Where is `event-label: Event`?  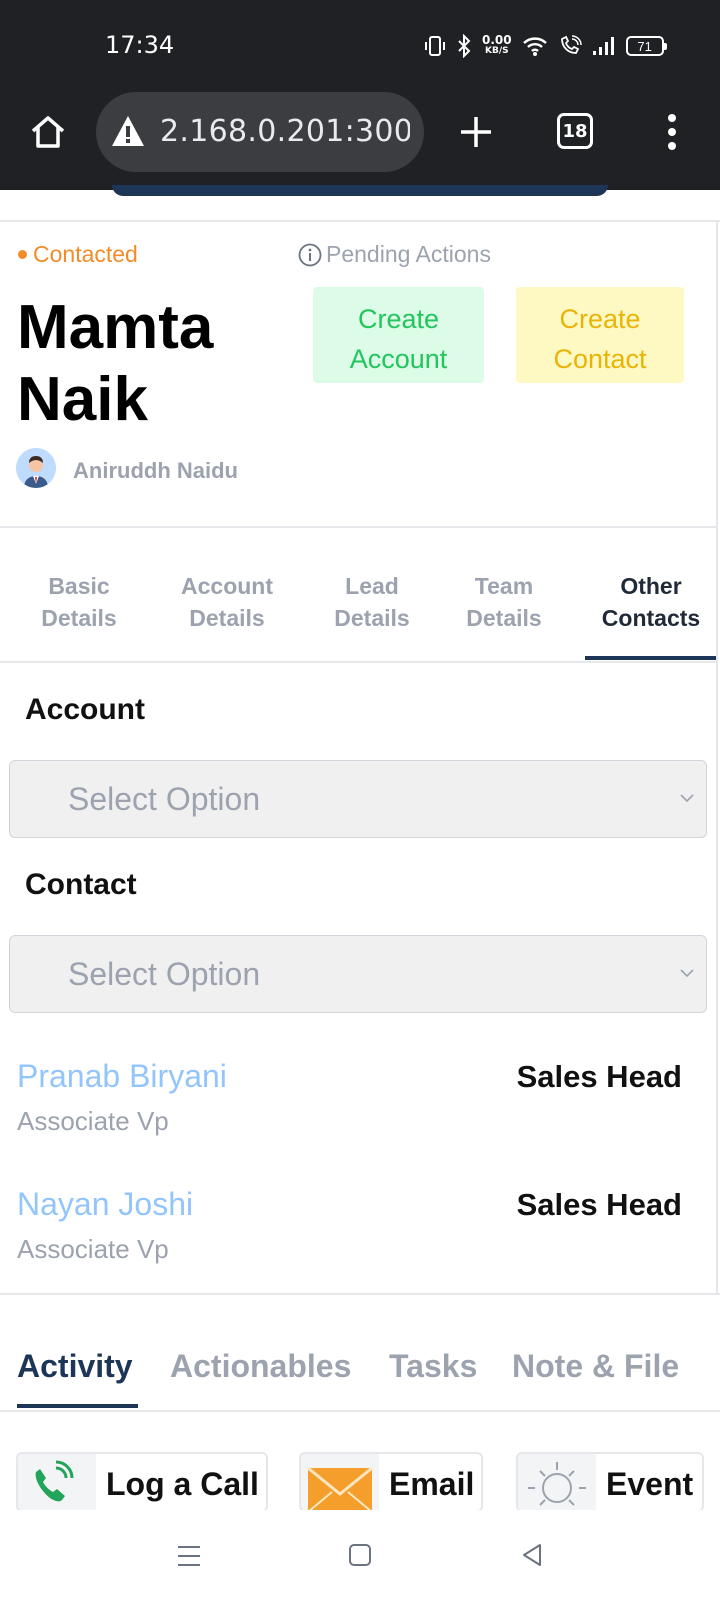 event-label: Event is located at coordinates (650, 1484).